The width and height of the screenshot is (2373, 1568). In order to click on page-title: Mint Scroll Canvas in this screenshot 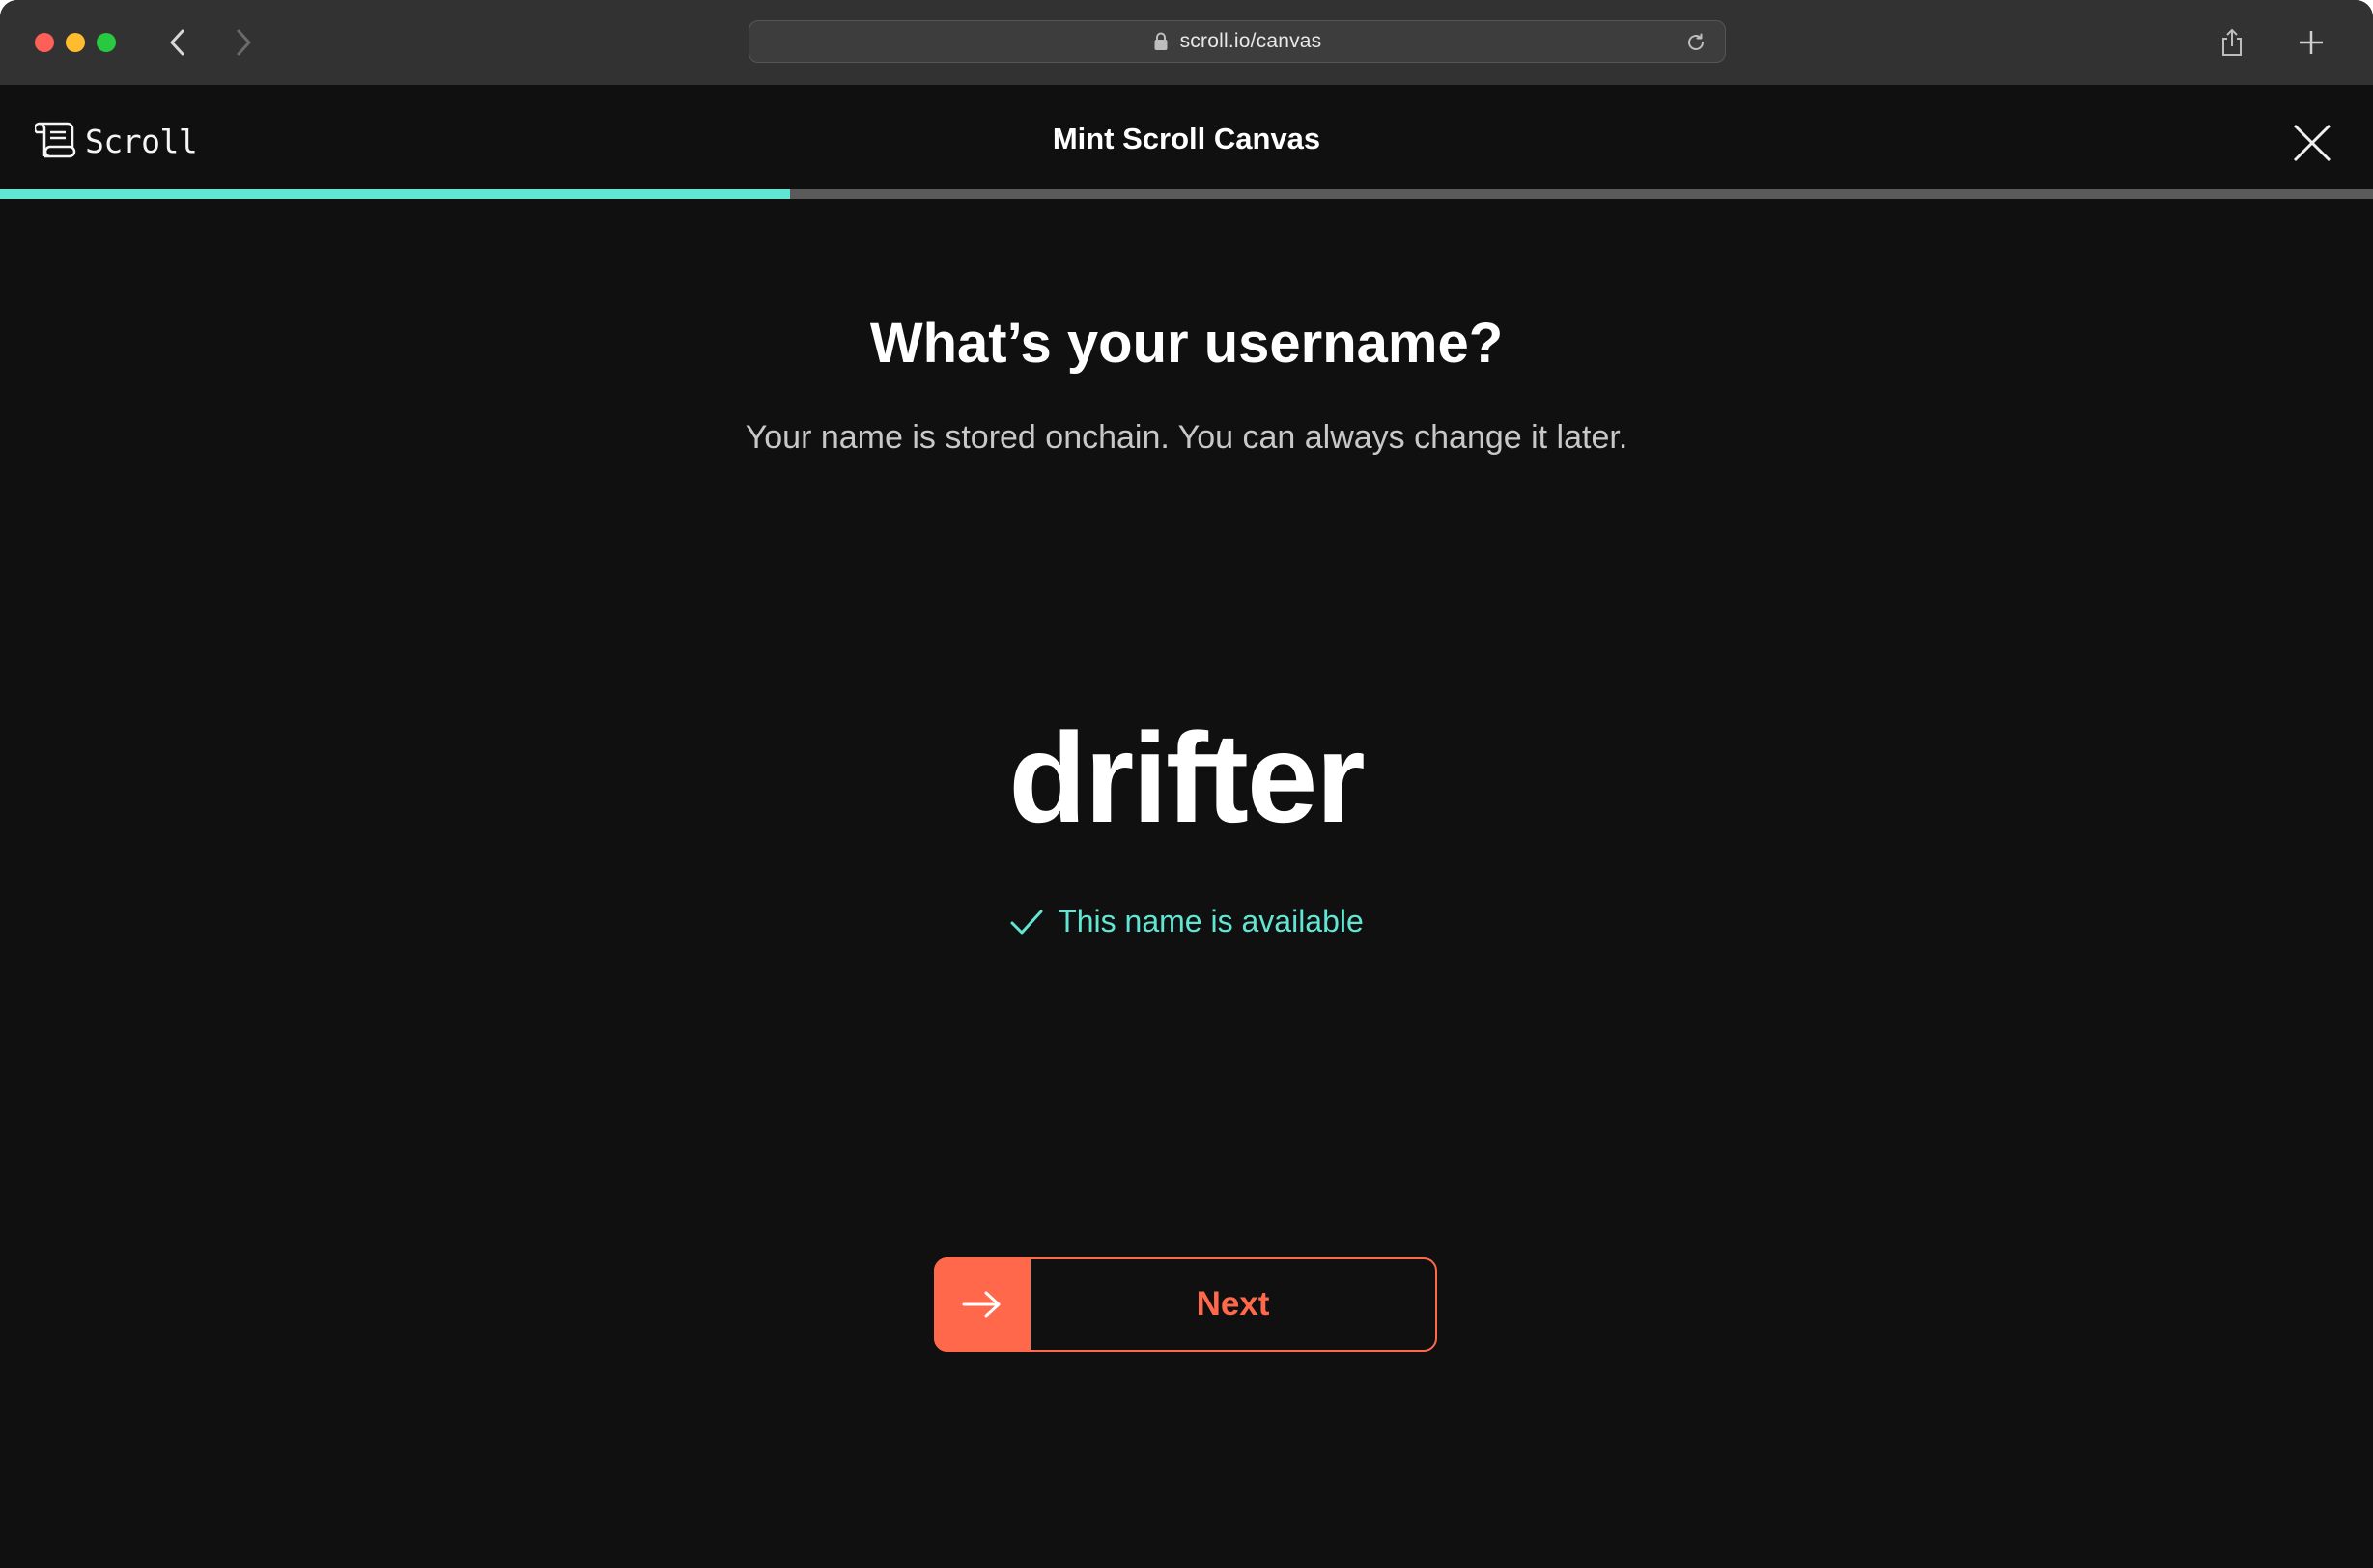, I will do `click(1186, 139)`.